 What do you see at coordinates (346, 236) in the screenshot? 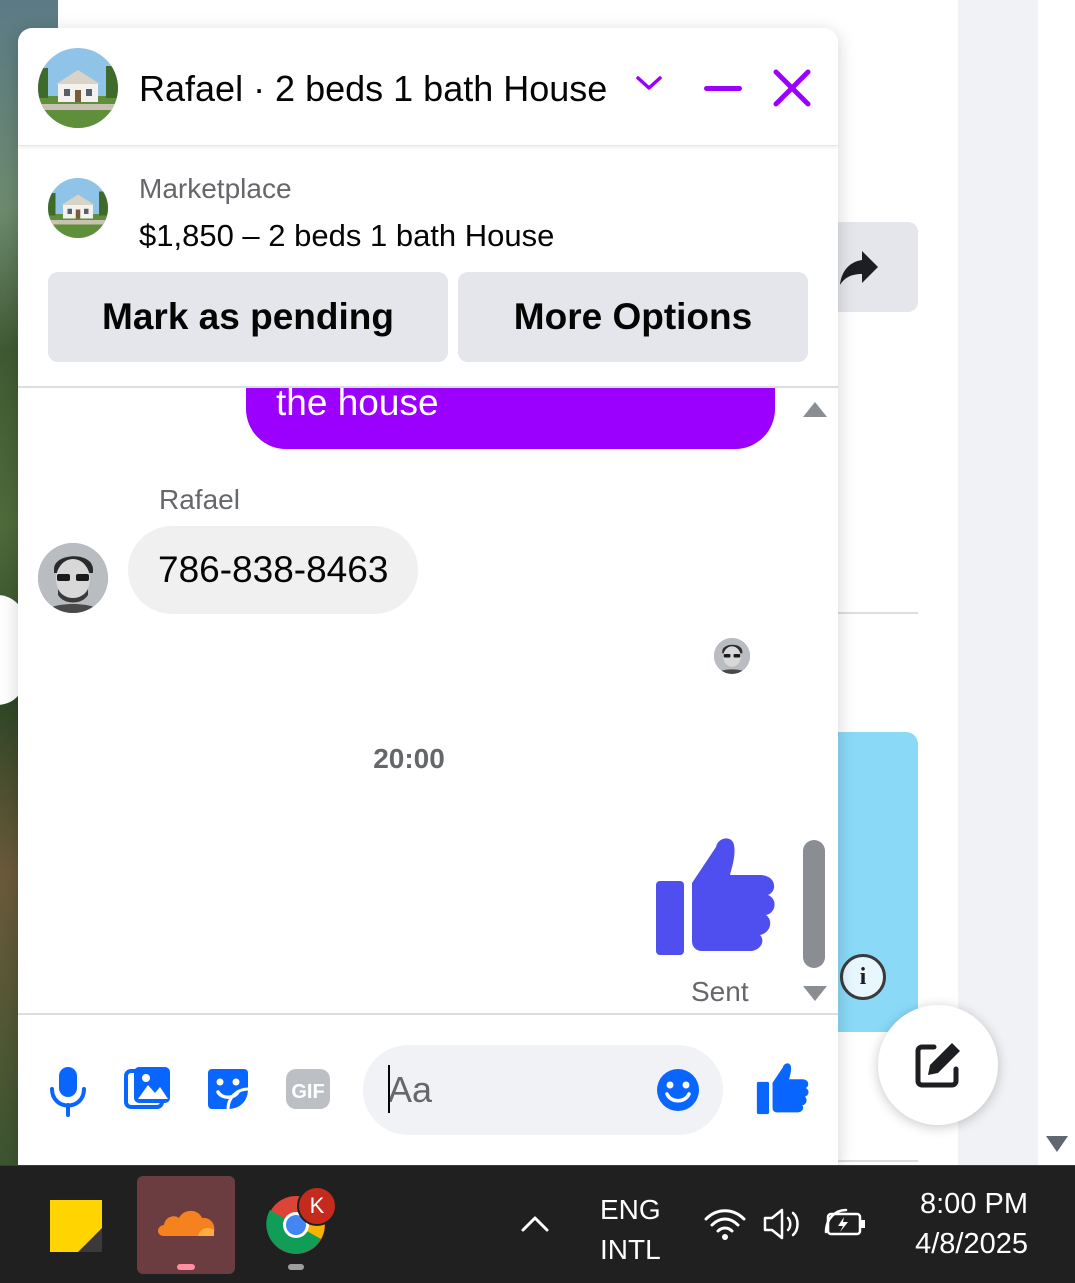
I see `listing-title: $1,850 – 2 beds 1 bath House` at bounding box center [346, 236].